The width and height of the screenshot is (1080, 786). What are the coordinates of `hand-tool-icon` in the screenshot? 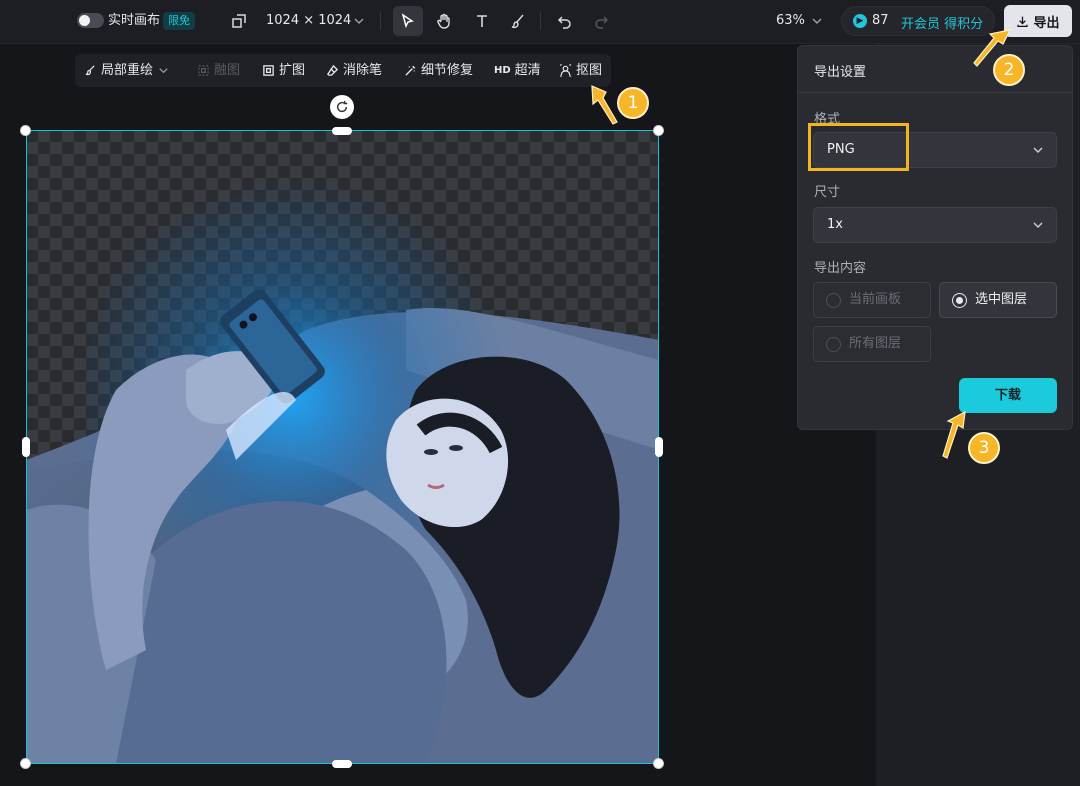 It's located at (444, 21).